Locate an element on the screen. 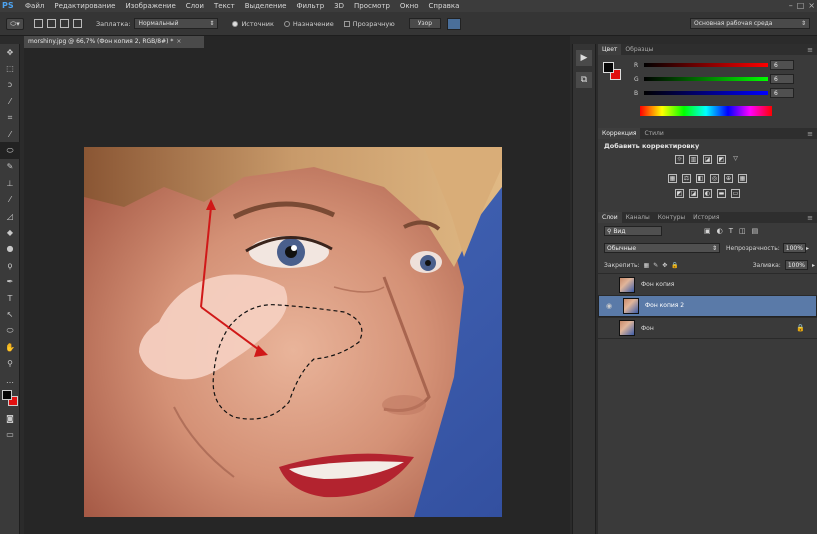 The height and width of the screenshot is (534, 817). blue-slider is located at coordinates (706, 93).